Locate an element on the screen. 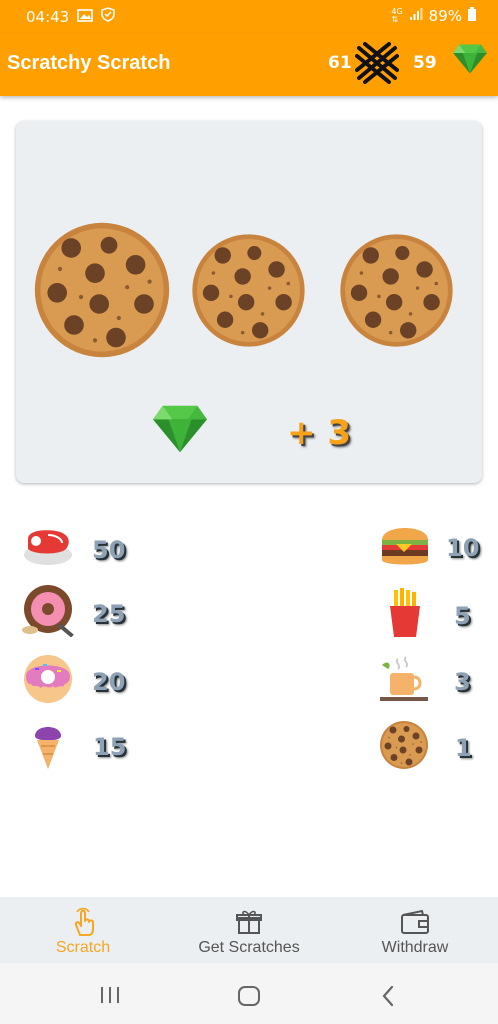 The image size is (498, 1024). prize-row-donut-plate: 25 is located at coordinates (71, 613).